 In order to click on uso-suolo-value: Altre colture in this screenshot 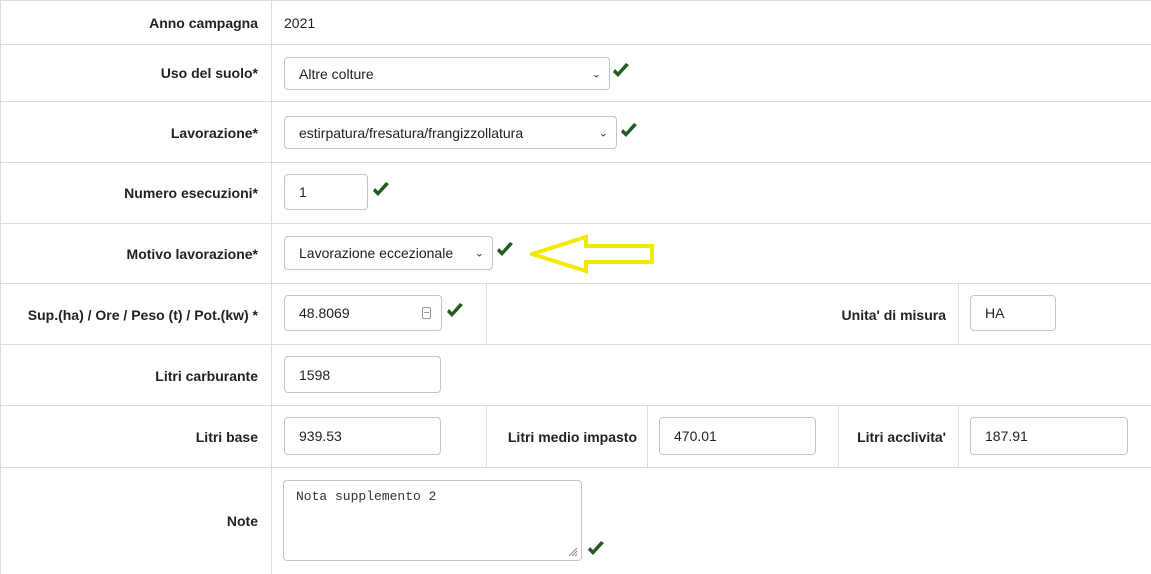, I will do `click(336, 73)`.